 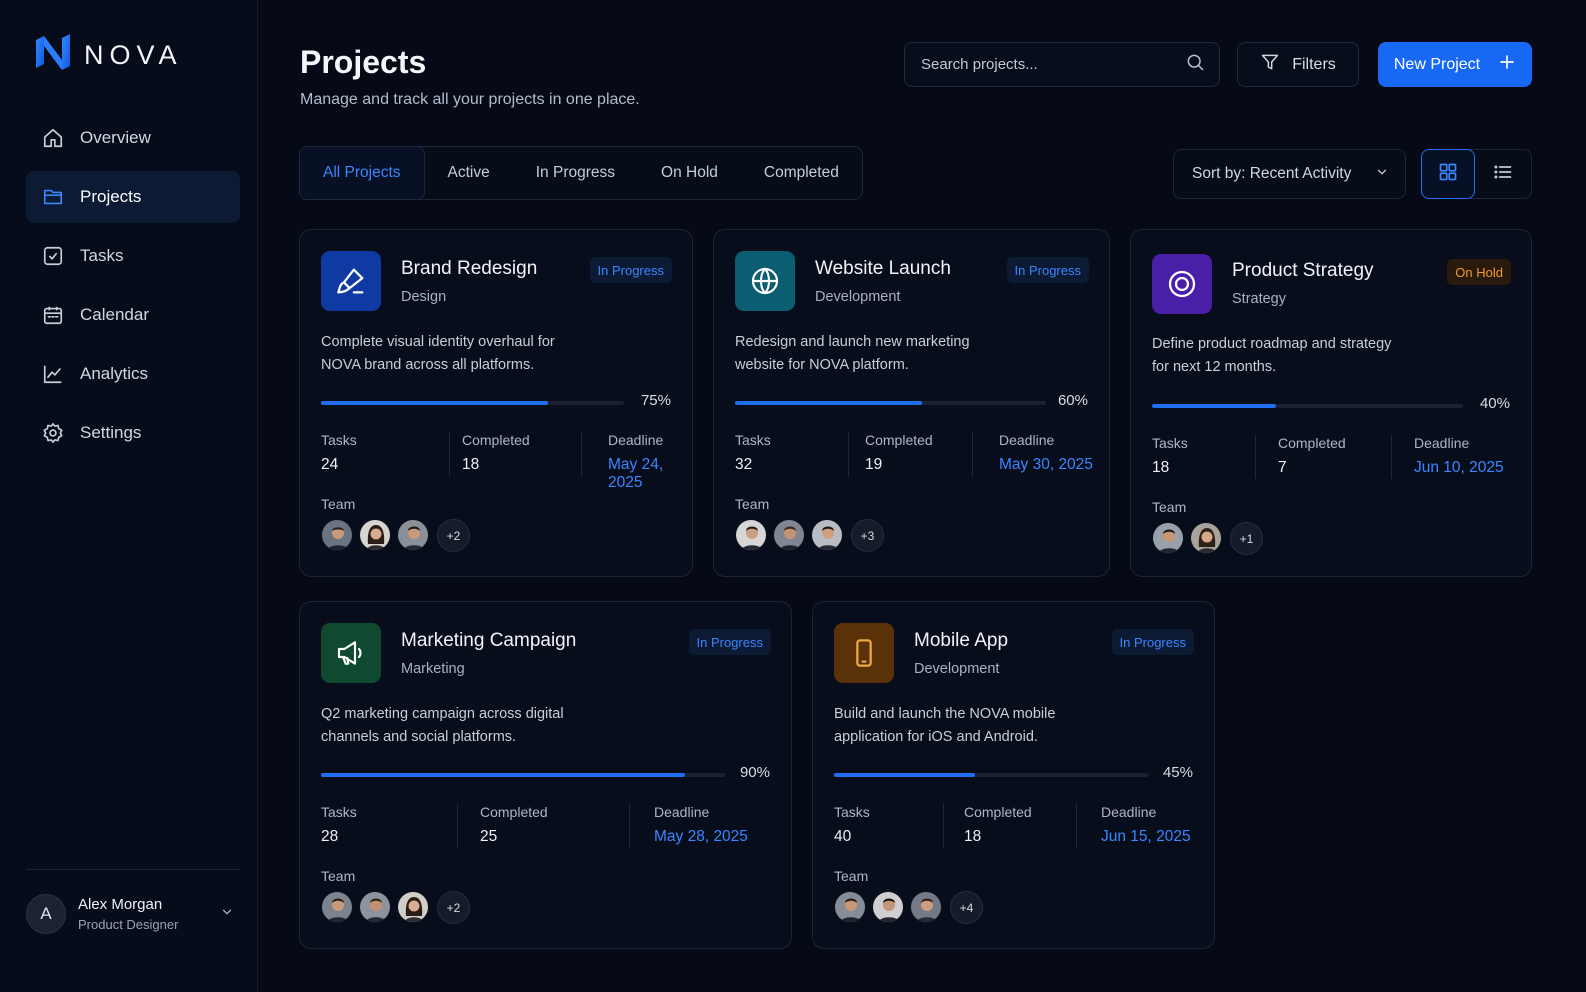 I want to click on sidebar-item-label: Calendar, so click(x=114, y=314).